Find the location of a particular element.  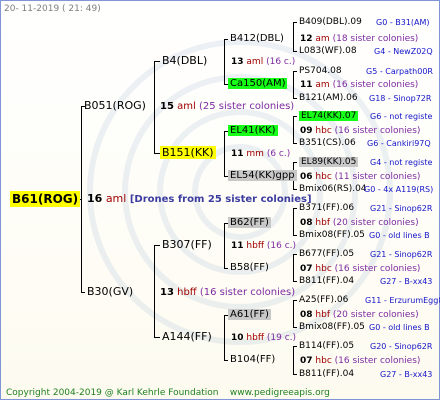

queen-node: B114(FF).05 is located at coordinates (326, 346).